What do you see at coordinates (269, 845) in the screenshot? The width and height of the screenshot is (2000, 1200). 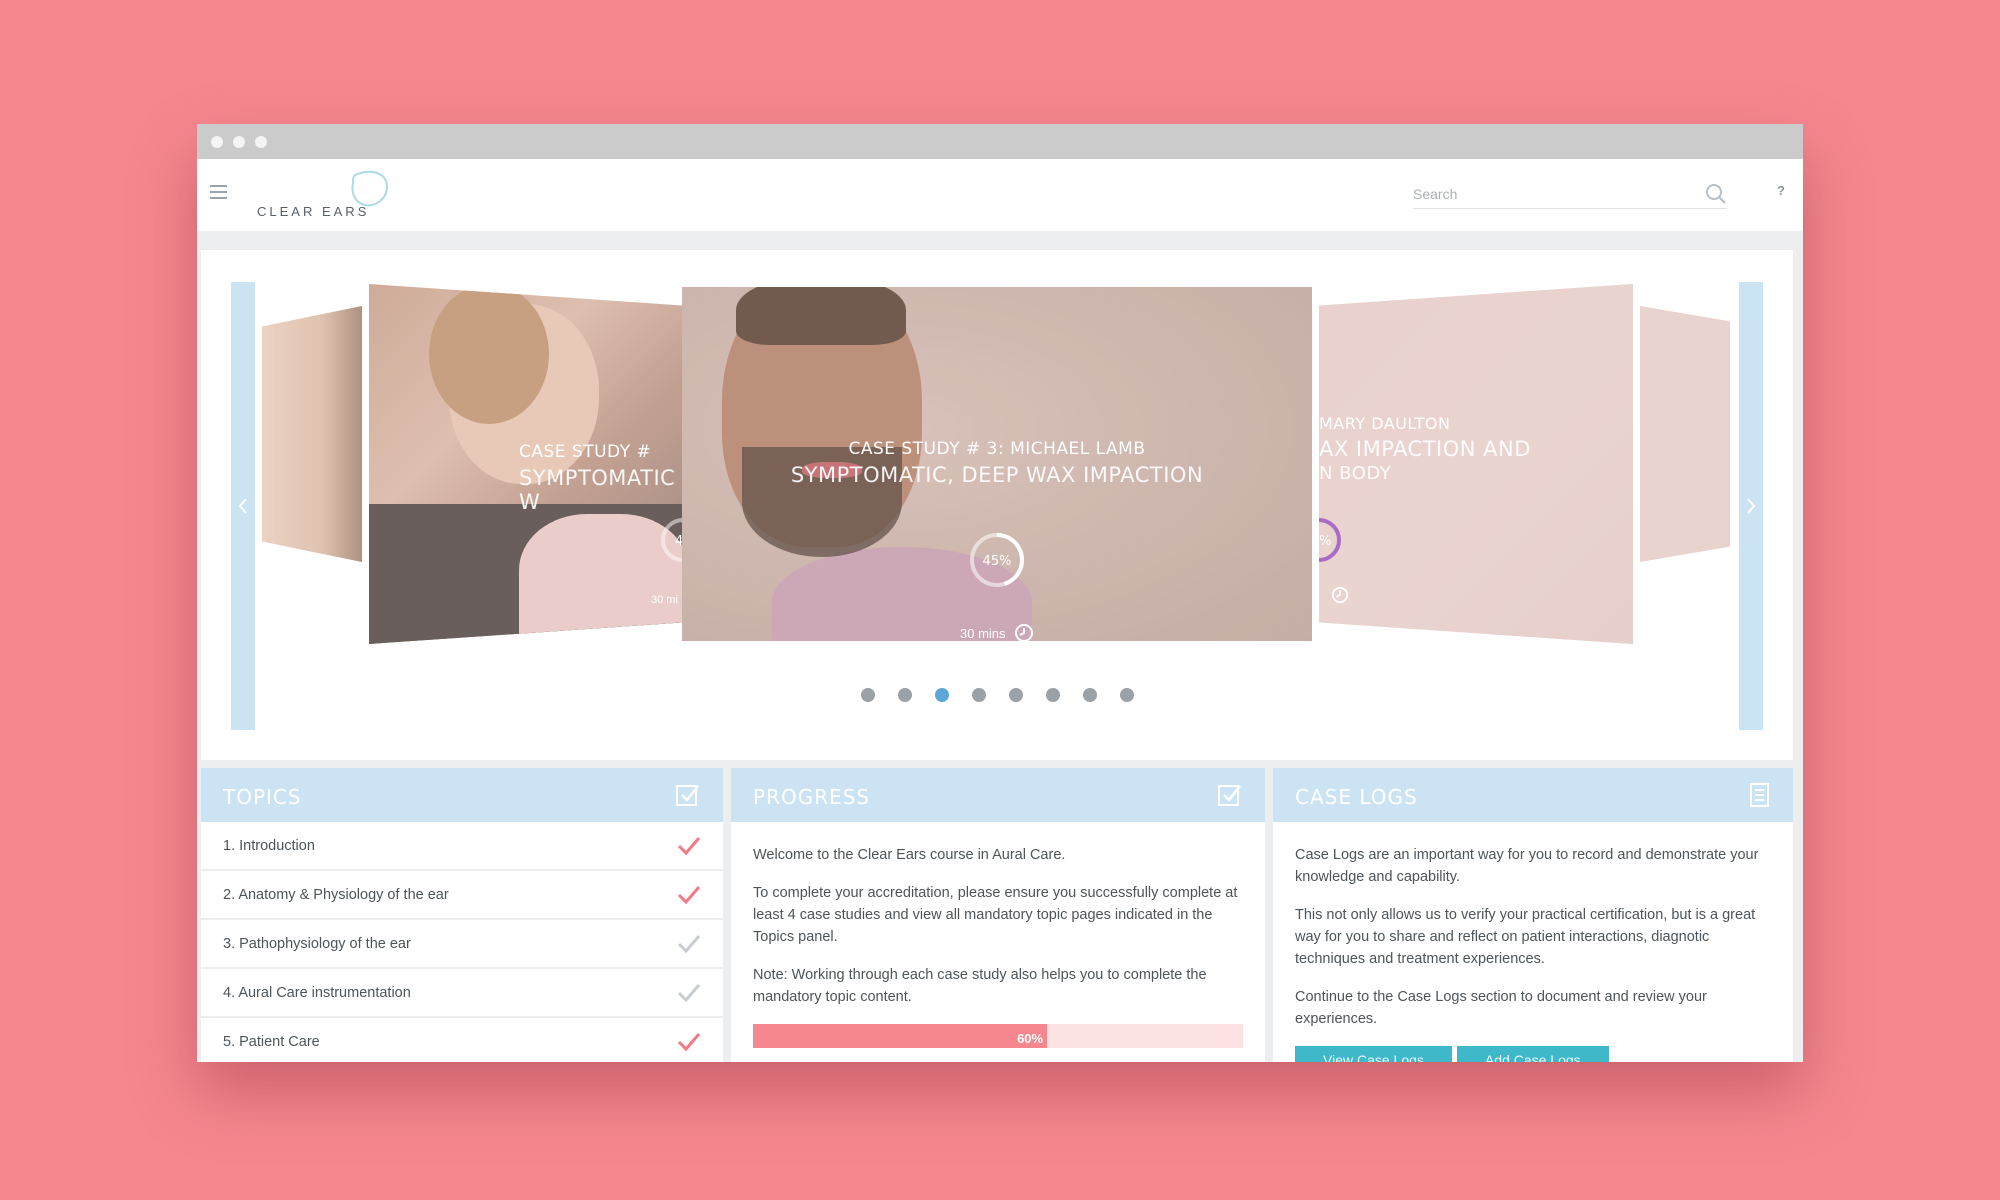 I see `topic-item-label: 1. Introduction` at bounding box center [269, 845].